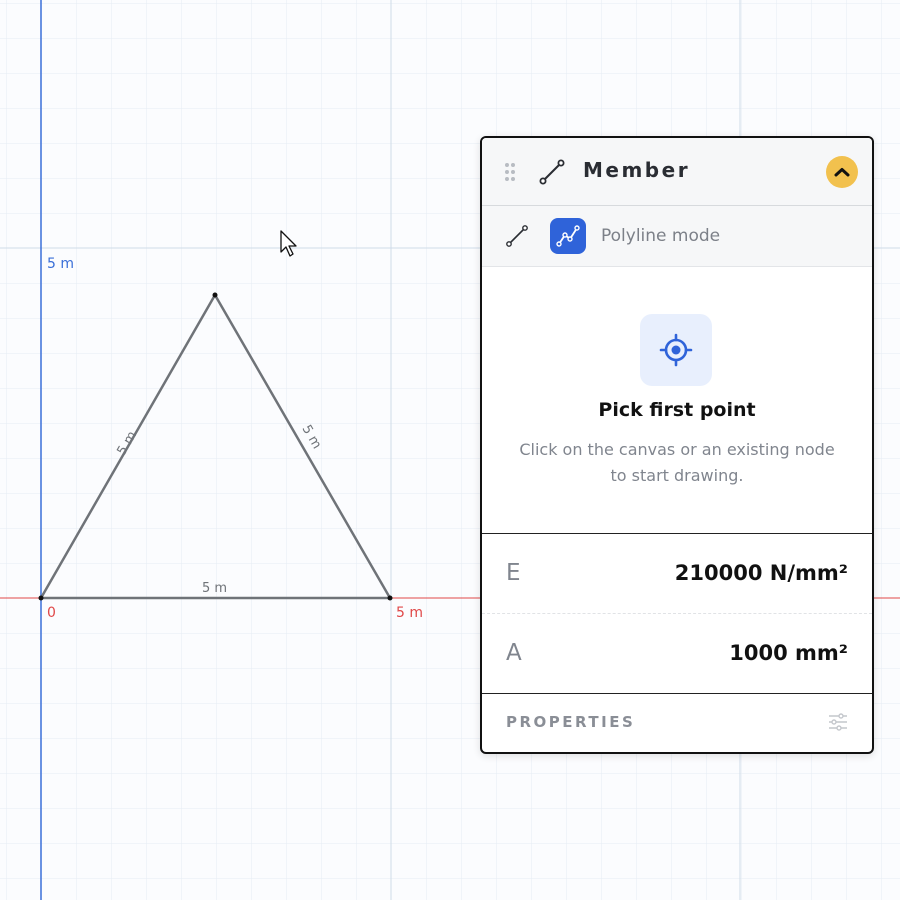 This screenshot has width=900, height=900. I want to click on panel-header: Member, so click(677, 172).